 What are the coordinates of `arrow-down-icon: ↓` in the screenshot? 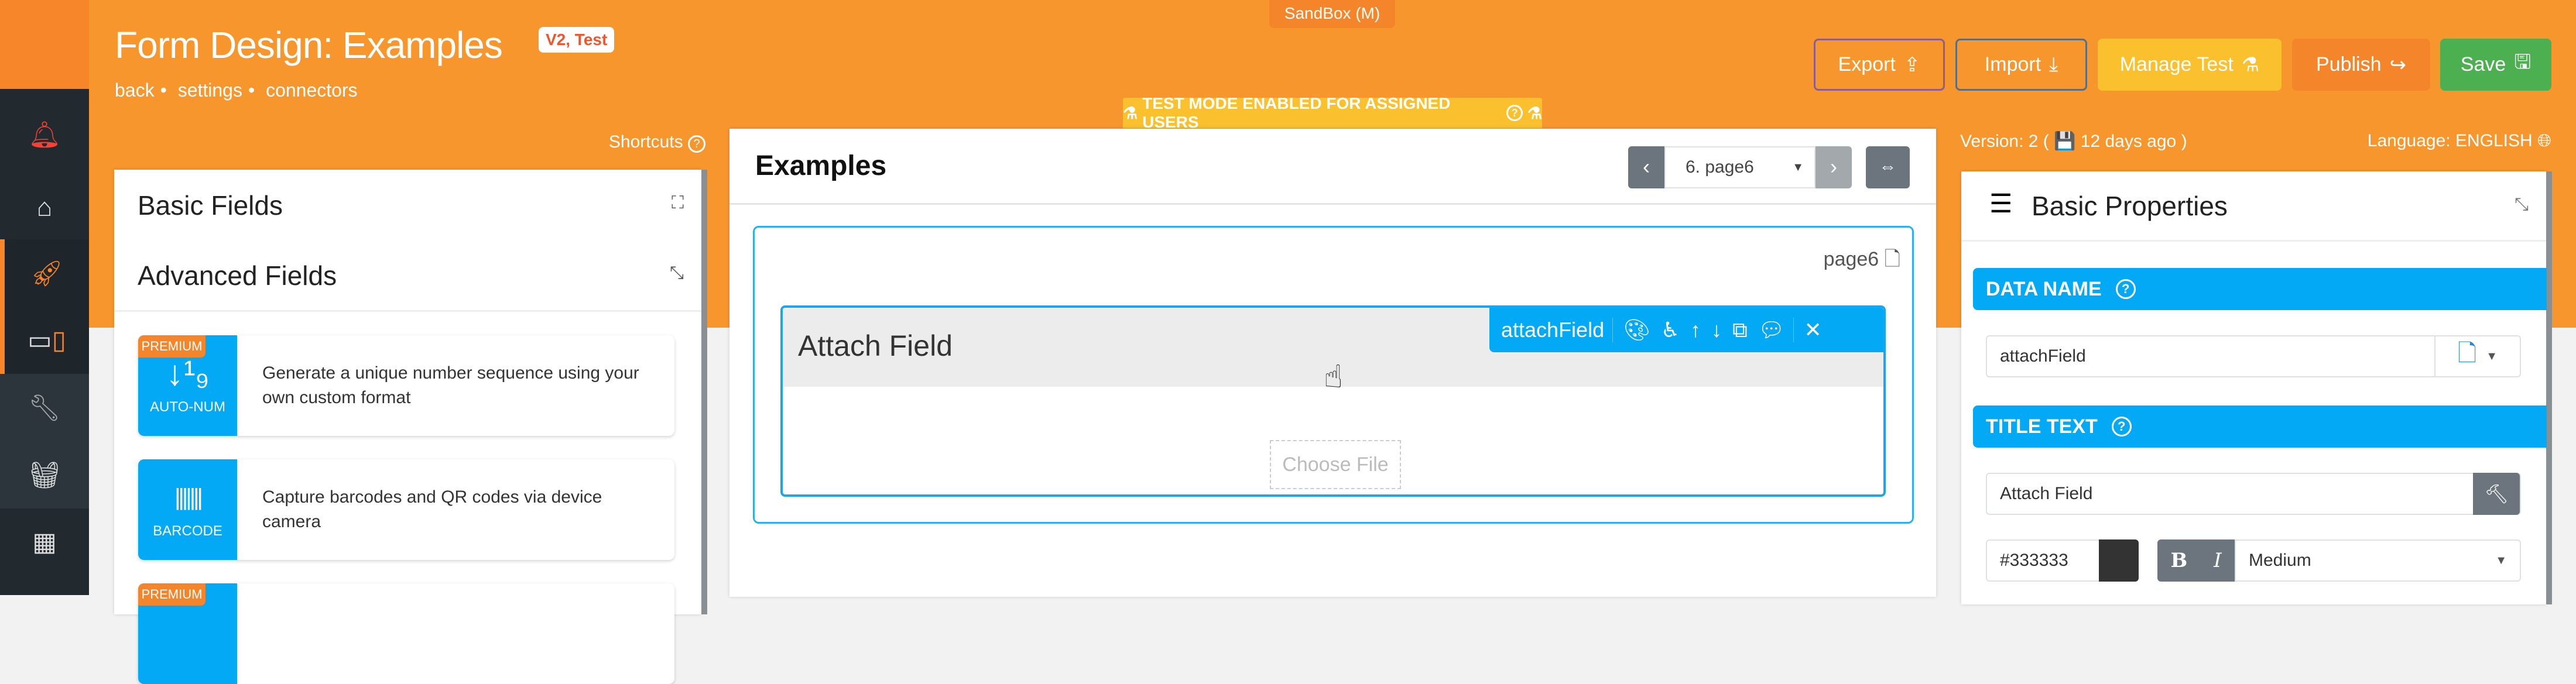 It's located at (1716, 330).